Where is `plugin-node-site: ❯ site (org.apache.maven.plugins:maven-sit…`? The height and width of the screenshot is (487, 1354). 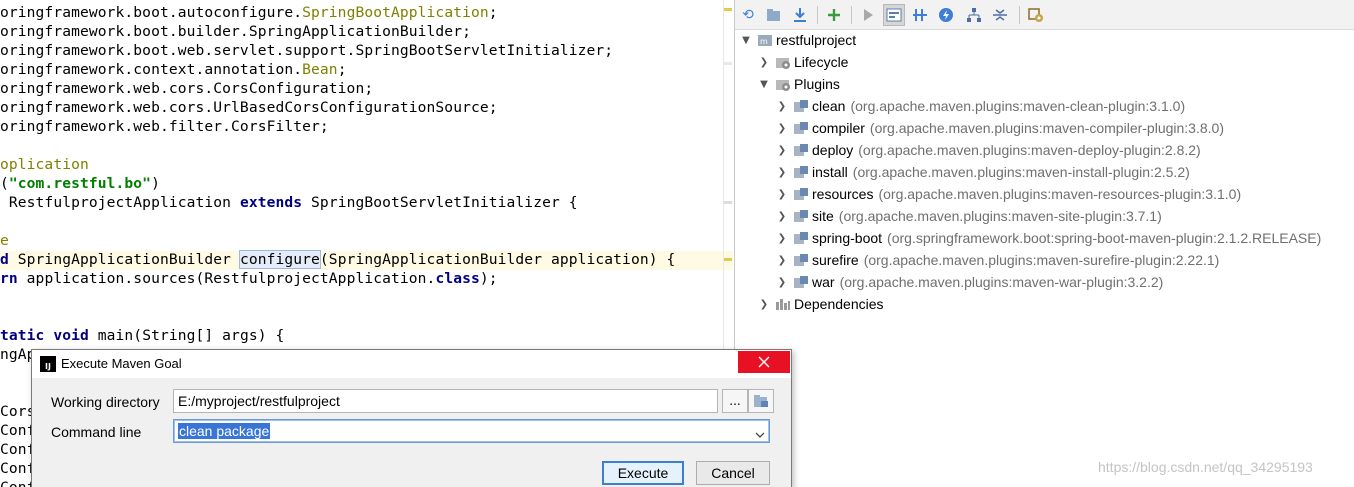 plugin-node-site: ❯ site (org.apache.maven.plugins:maven-sit… is located at coordinates (968, 216).